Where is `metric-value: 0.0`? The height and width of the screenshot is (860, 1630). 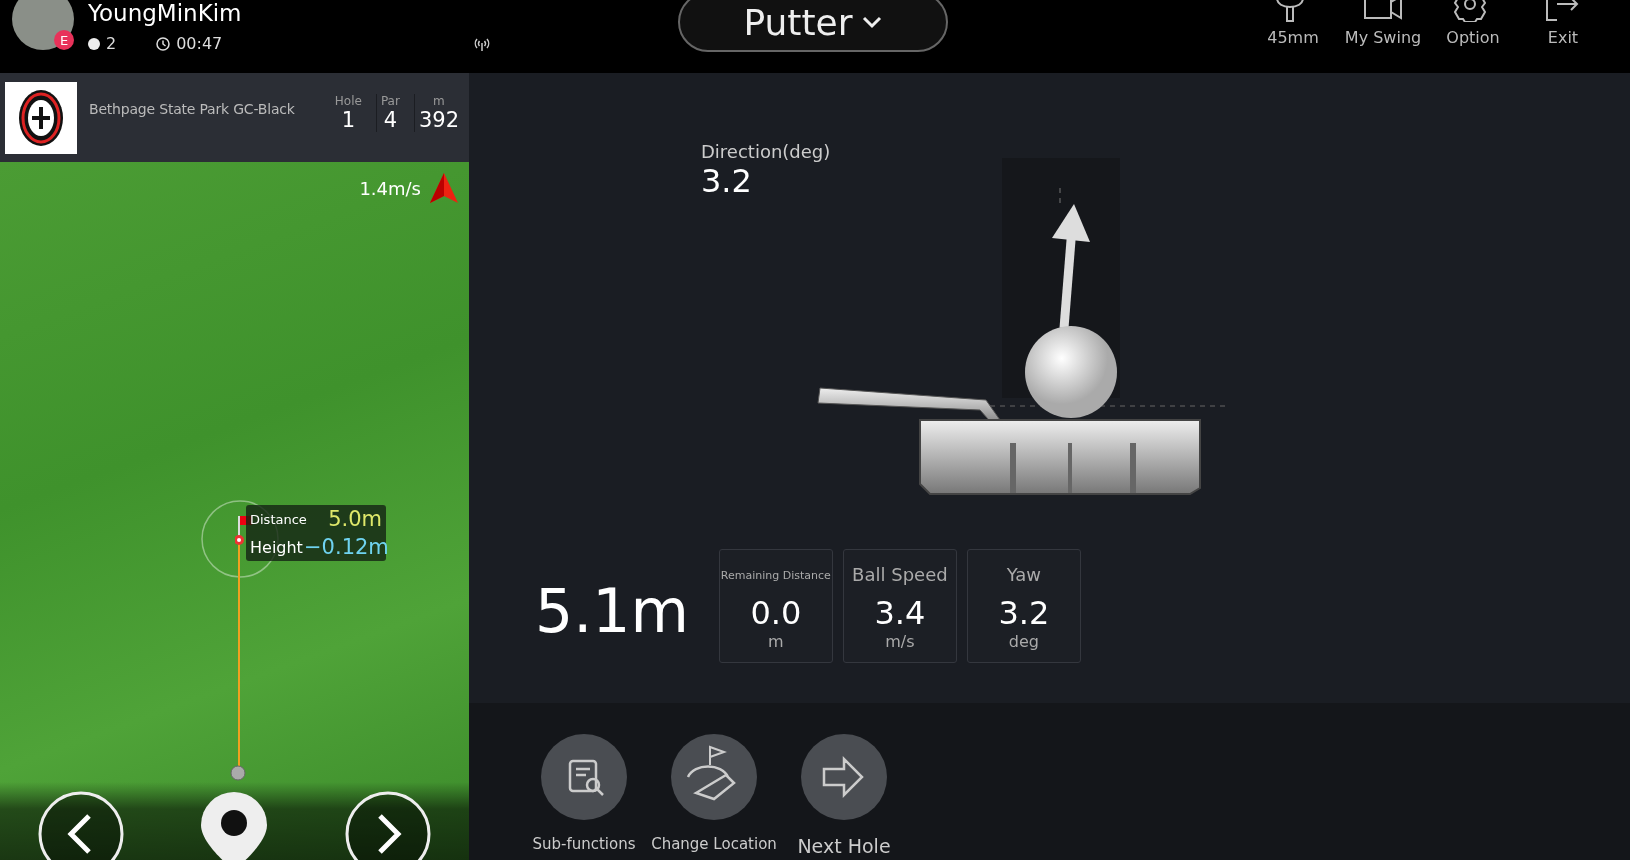 metric-value: 0.0 is located at coordinates (776, 612).